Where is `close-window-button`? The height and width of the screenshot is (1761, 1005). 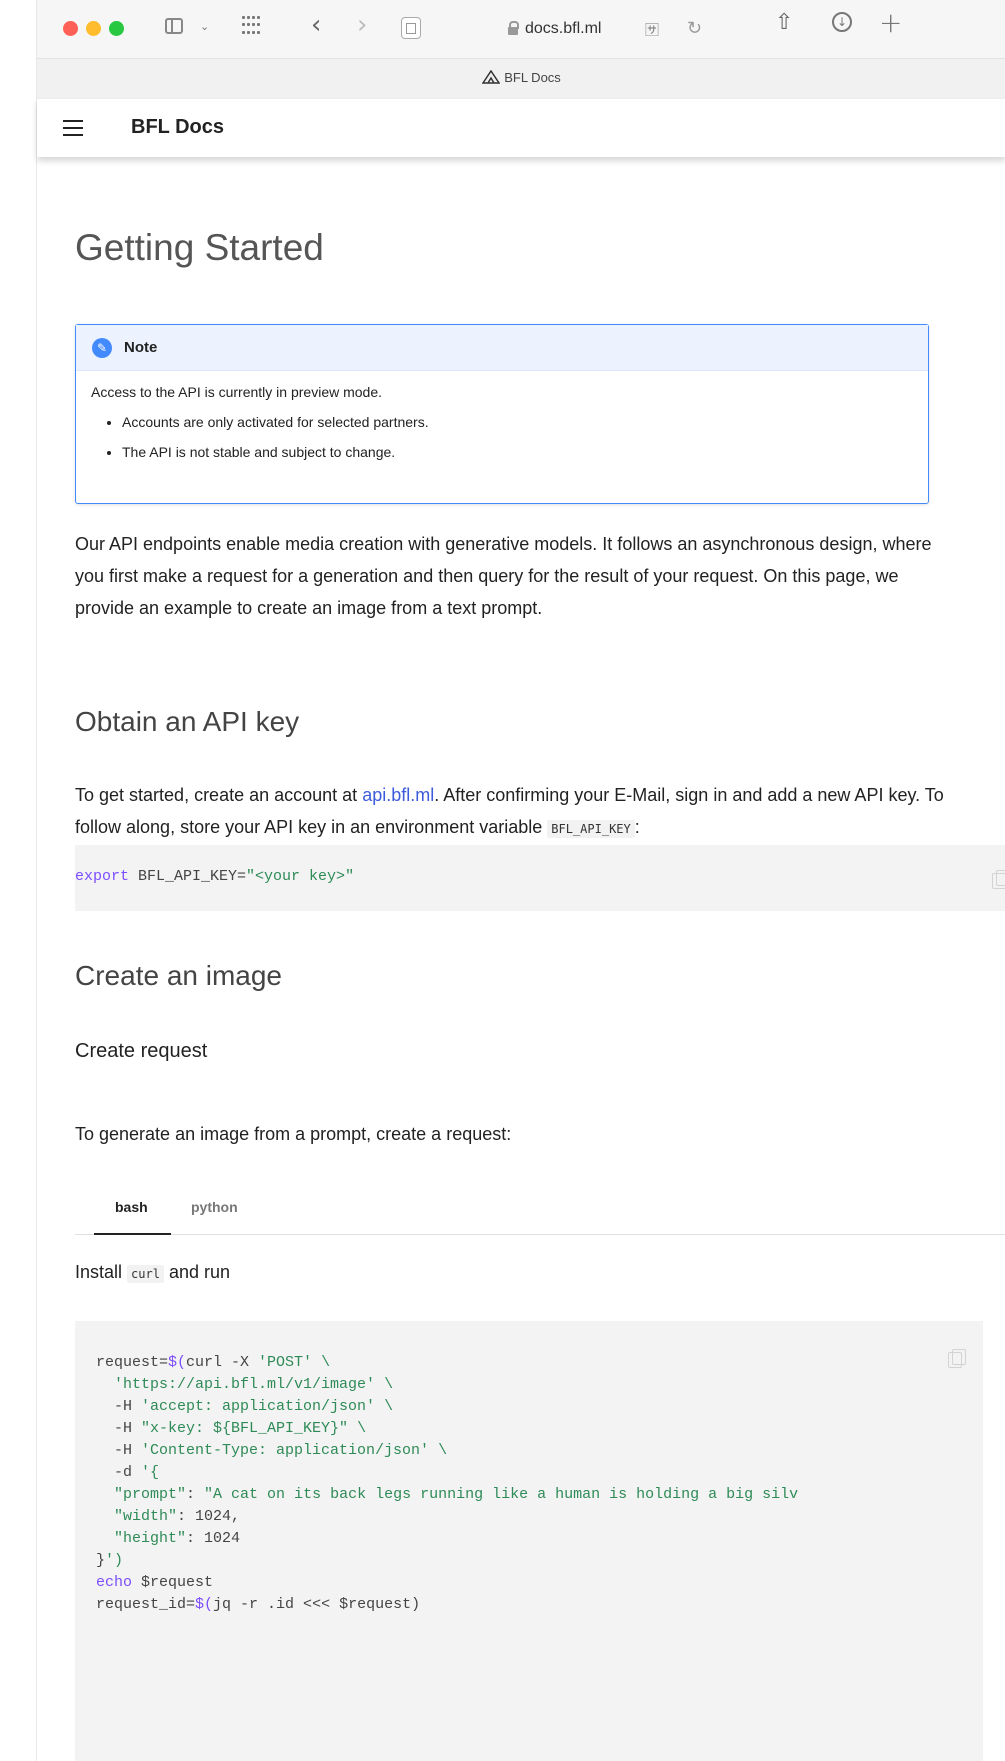
close-window-button is located at coordinates (70, 28).